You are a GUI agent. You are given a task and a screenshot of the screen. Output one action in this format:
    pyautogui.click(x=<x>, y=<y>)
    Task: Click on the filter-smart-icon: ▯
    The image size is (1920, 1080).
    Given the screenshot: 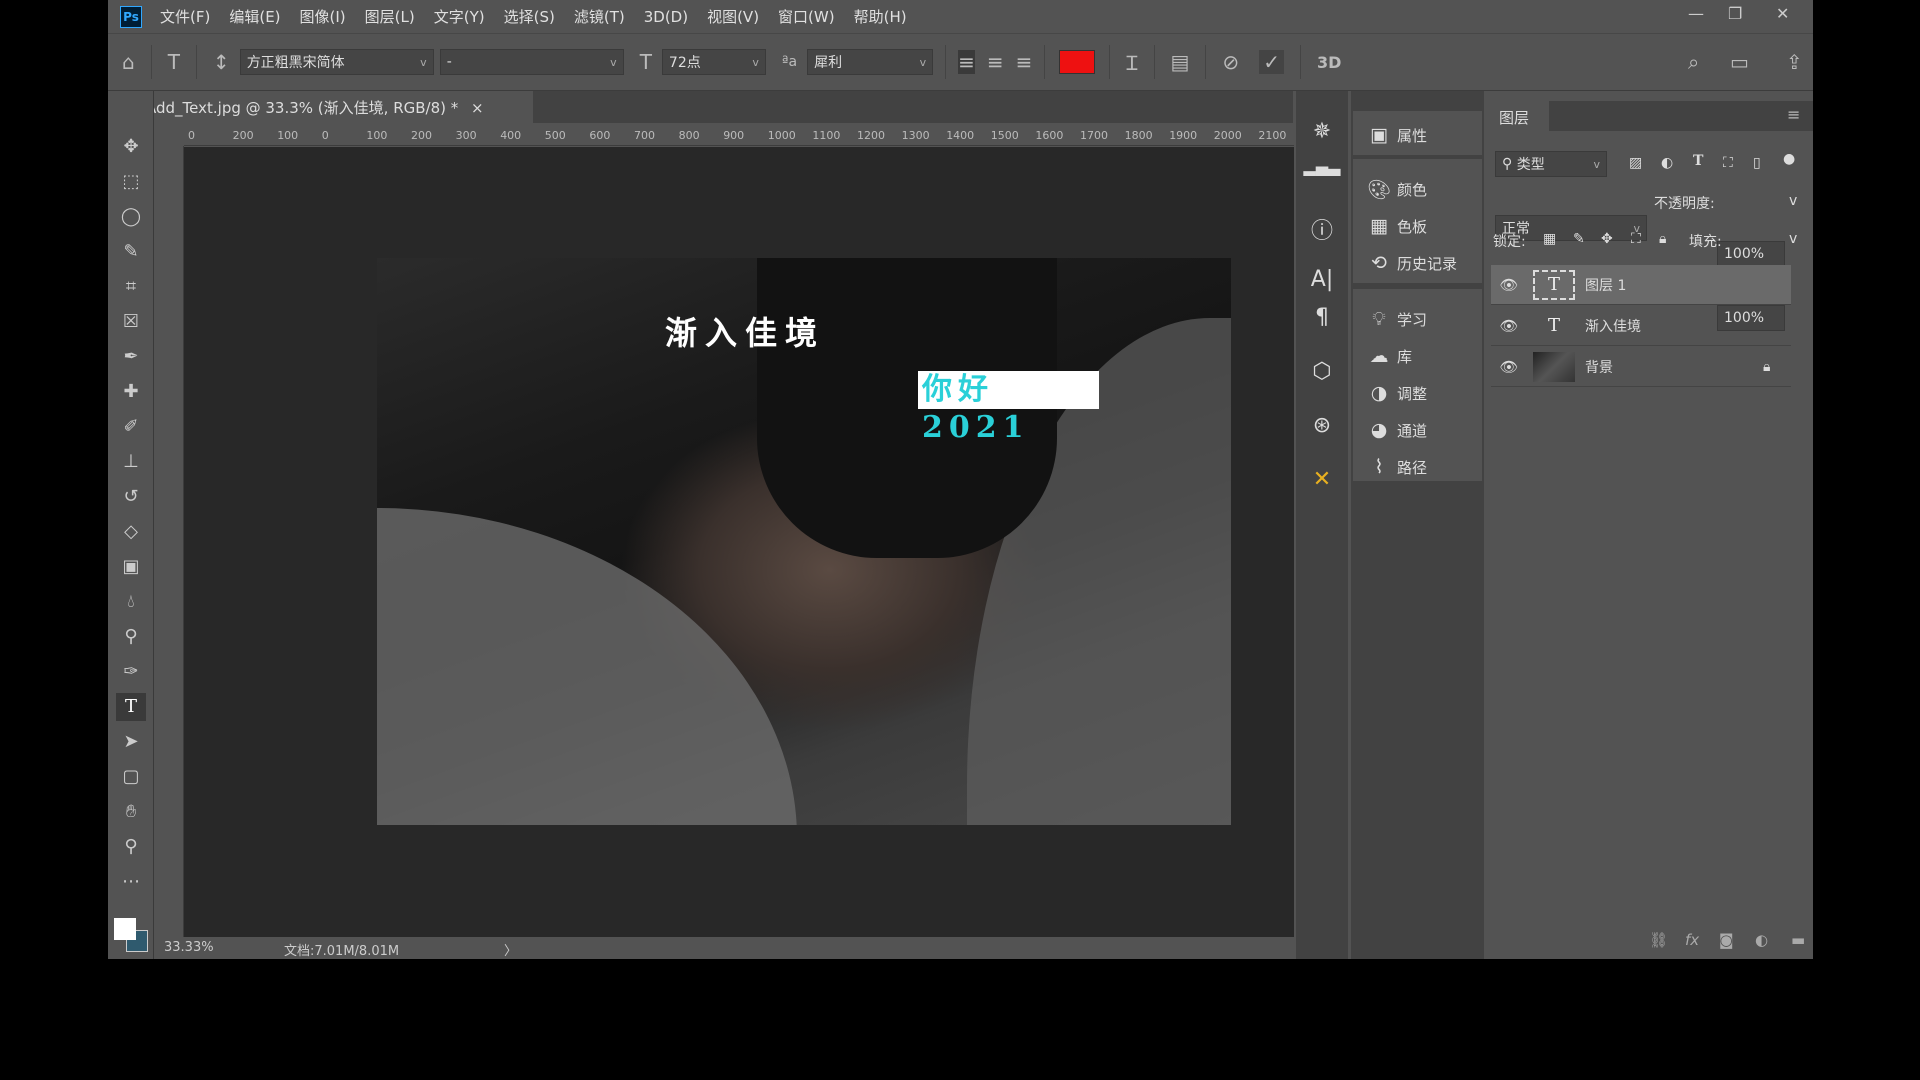 What is the action you would take?
    pyautogui.click(x=1757, y=163)
    